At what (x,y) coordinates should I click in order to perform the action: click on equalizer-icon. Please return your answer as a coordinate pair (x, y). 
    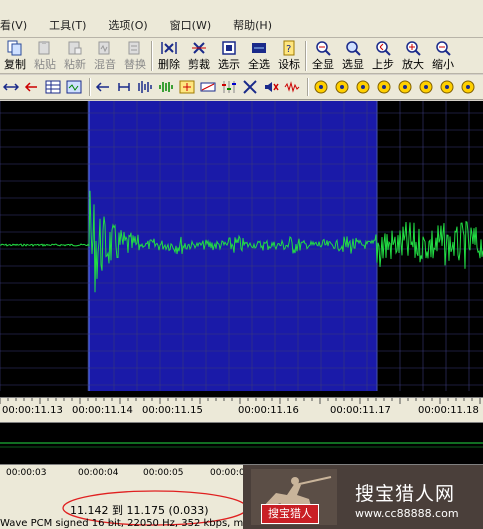
    Looking at the image, I should click on (229, 87).